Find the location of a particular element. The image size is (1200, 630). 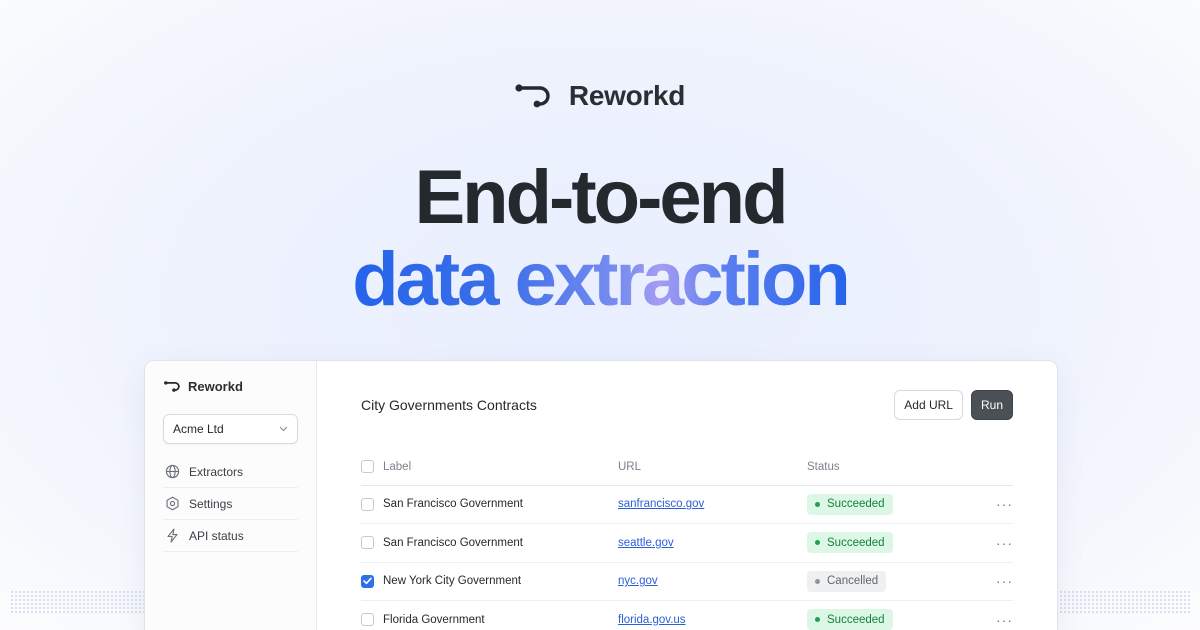

organization-select-value: Acme Ltd is located at coordinates (198, 429).